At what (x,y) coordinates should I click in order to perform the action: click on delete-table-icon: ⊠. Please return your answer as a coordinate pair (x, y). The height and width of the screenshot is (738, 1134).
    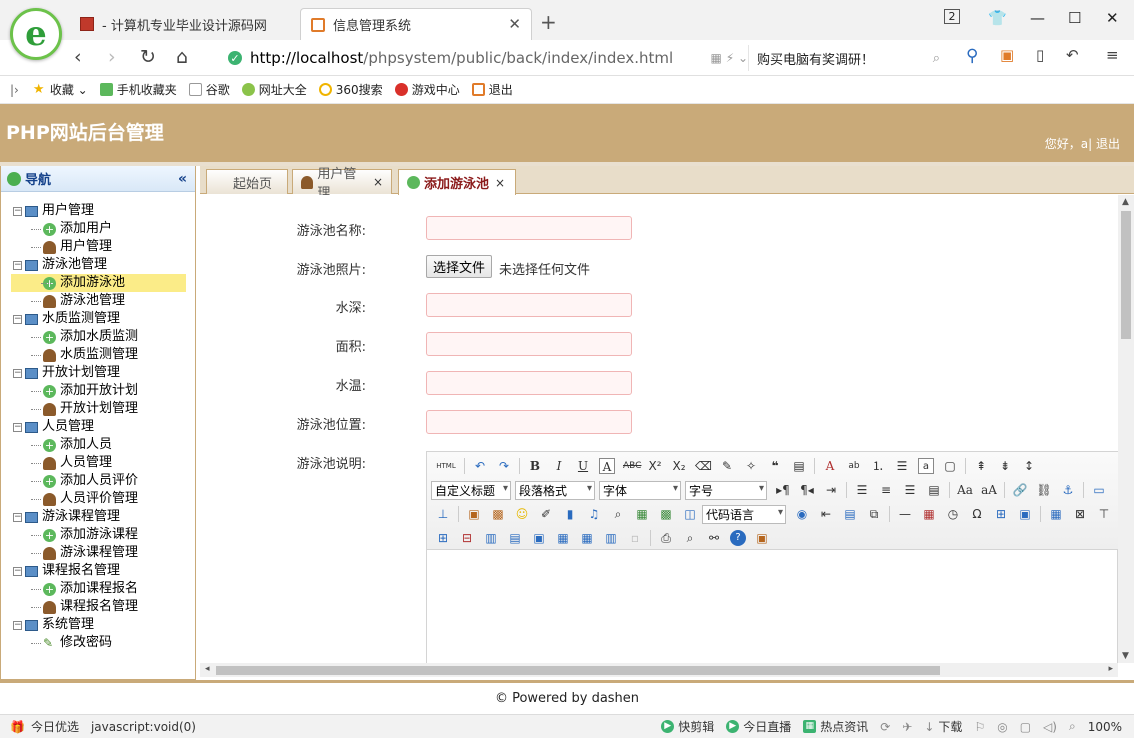
    Looking at the image, I should click on (1080, 514).